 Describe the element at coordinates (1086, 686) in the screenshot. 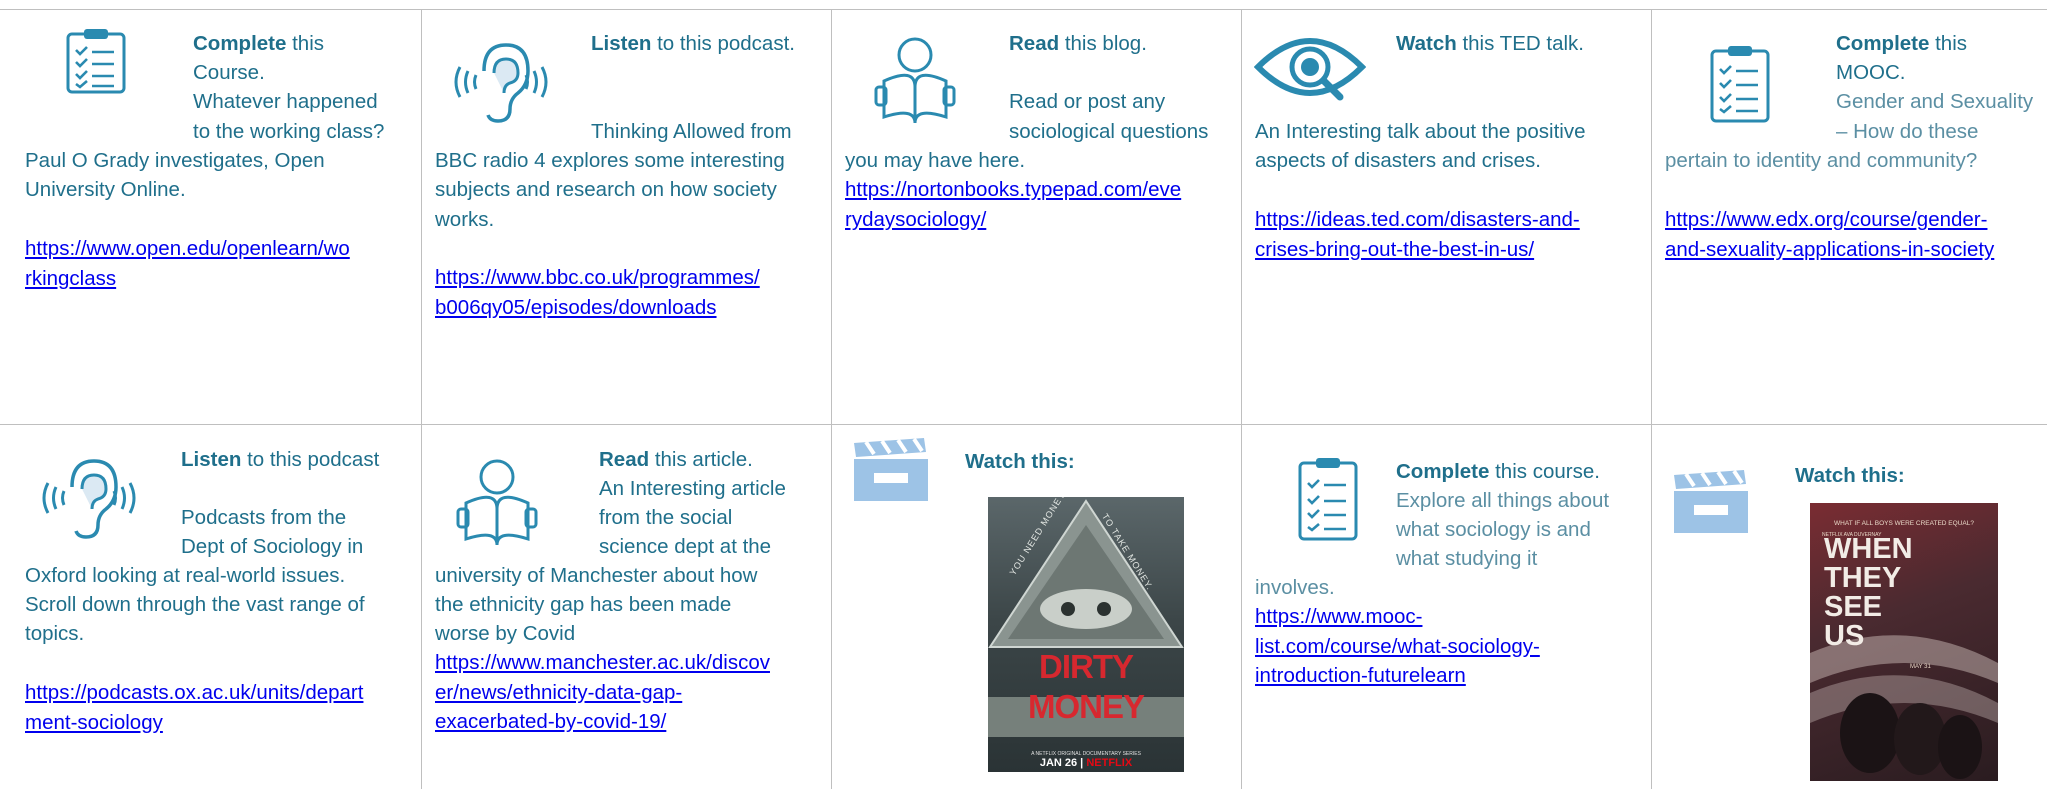

I see `poster-title: DIRTY MONEY` at that location.